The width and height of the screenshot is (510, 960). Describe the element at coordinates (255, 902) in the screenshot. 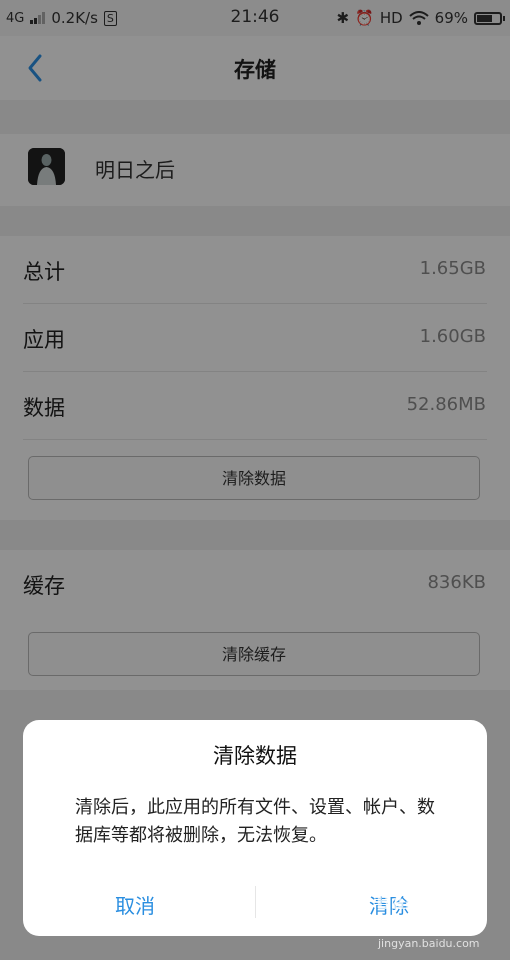

I see `button-divider` at that location.